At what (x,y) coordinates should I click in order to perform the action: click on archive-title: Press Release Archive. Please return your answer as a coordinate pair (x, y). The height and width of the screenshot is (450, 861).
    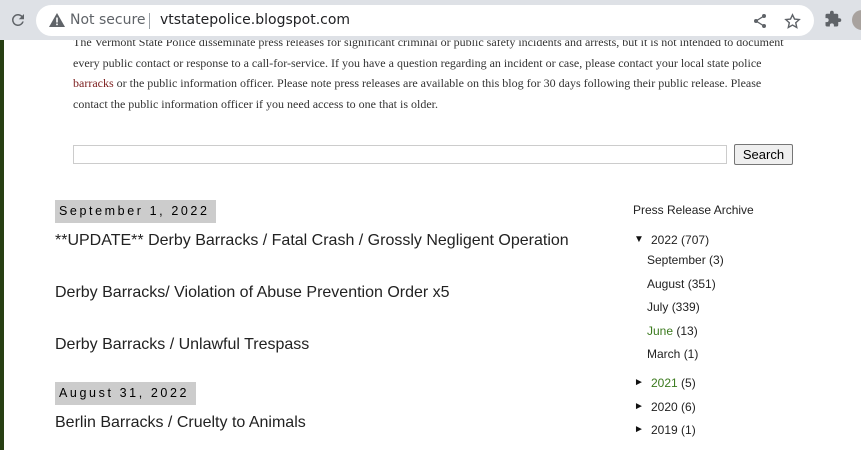
    Looking at the image, I should click on (693, 210).